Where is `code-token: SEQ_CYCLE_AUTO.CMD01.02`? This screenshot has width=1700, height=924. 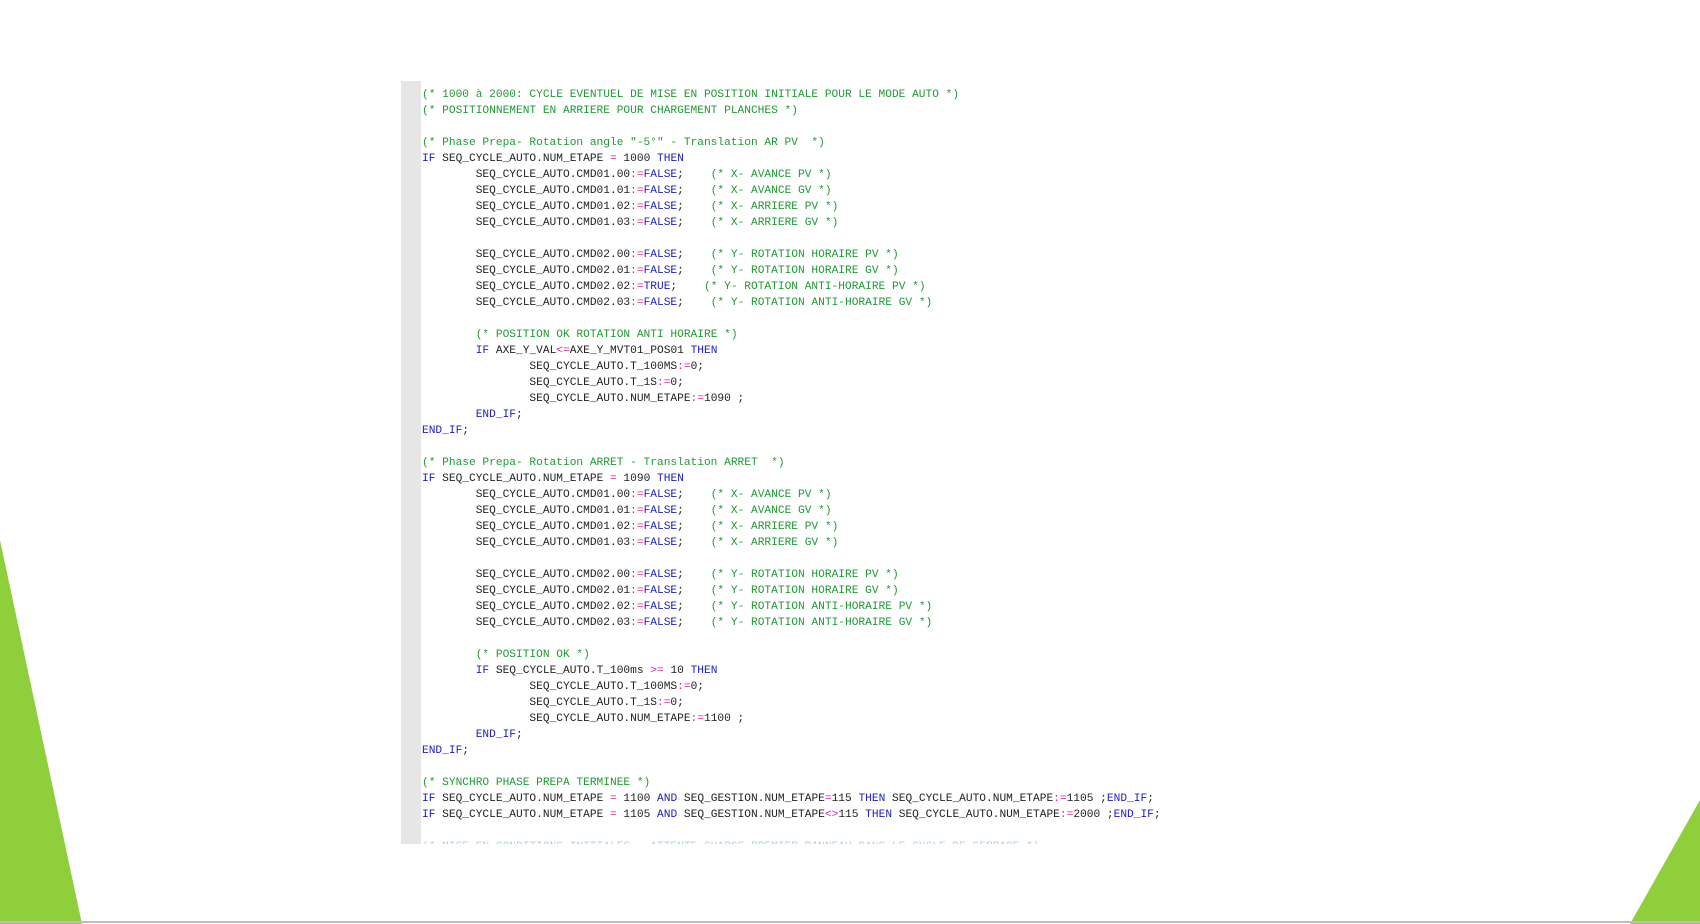 code-token: SEQ_CYCLE_AUTO.CMD01.02 is located at coordinates (526, 207).